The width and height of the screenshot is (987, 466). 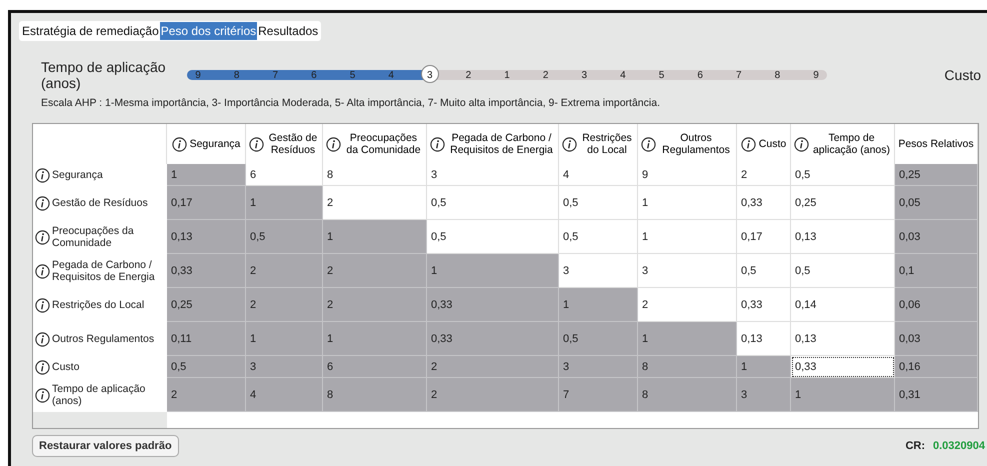 I want to click on cr-label: CR:, so click(x=915, y=446).